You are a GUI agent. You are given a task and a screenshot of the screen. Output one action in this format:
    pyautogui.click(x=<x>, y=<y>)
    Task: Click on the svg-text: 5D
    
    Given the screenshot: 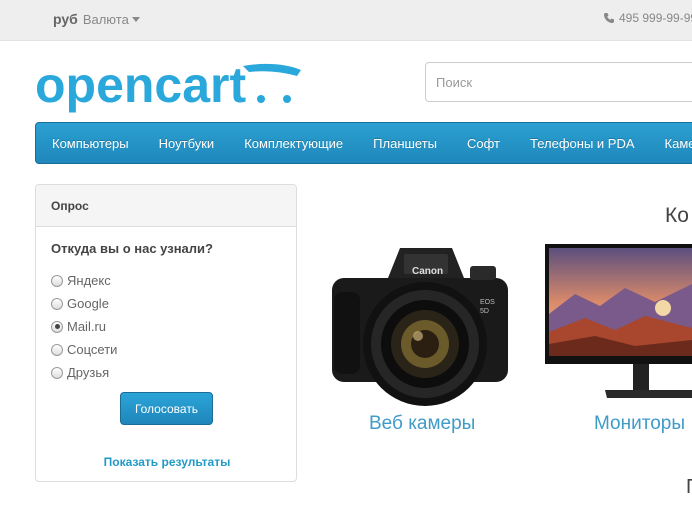 What is the action you would take?
    pyautogui.click(x=484, y=311)
    